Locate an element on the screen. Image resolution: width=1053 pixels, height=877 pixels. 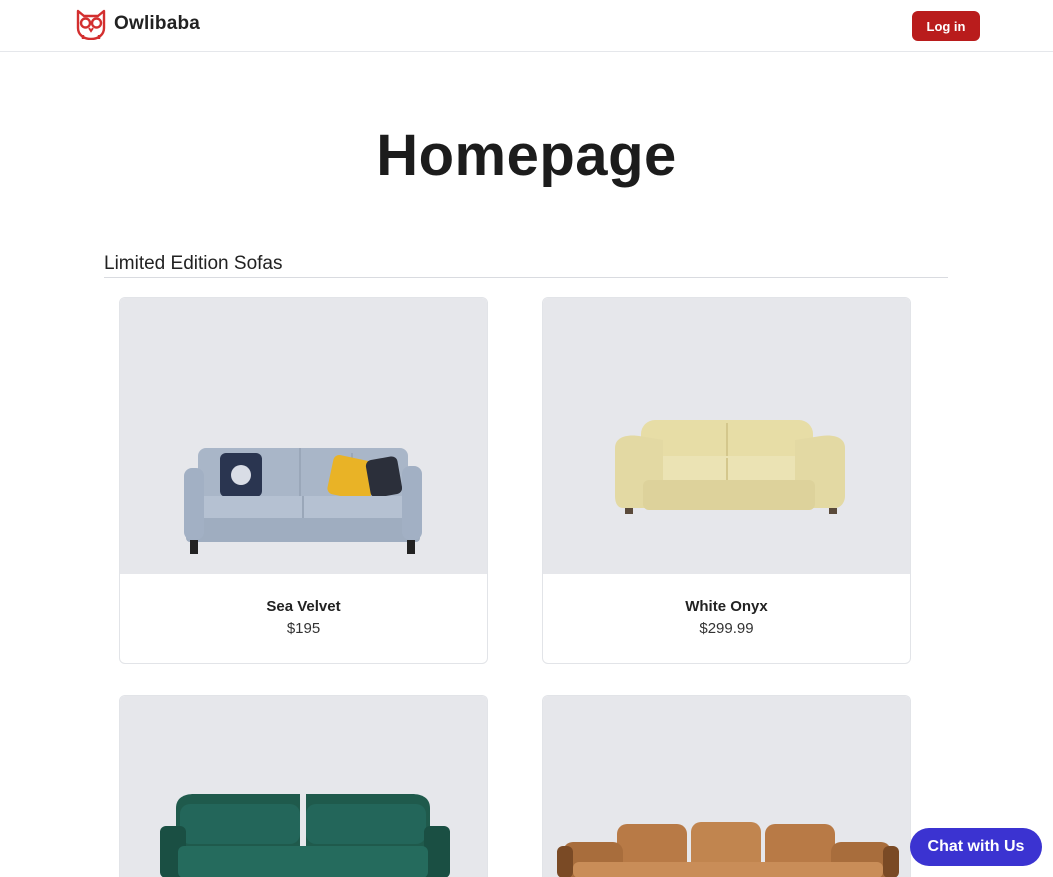
login-button: Log in is located at coordinates (946, 26).